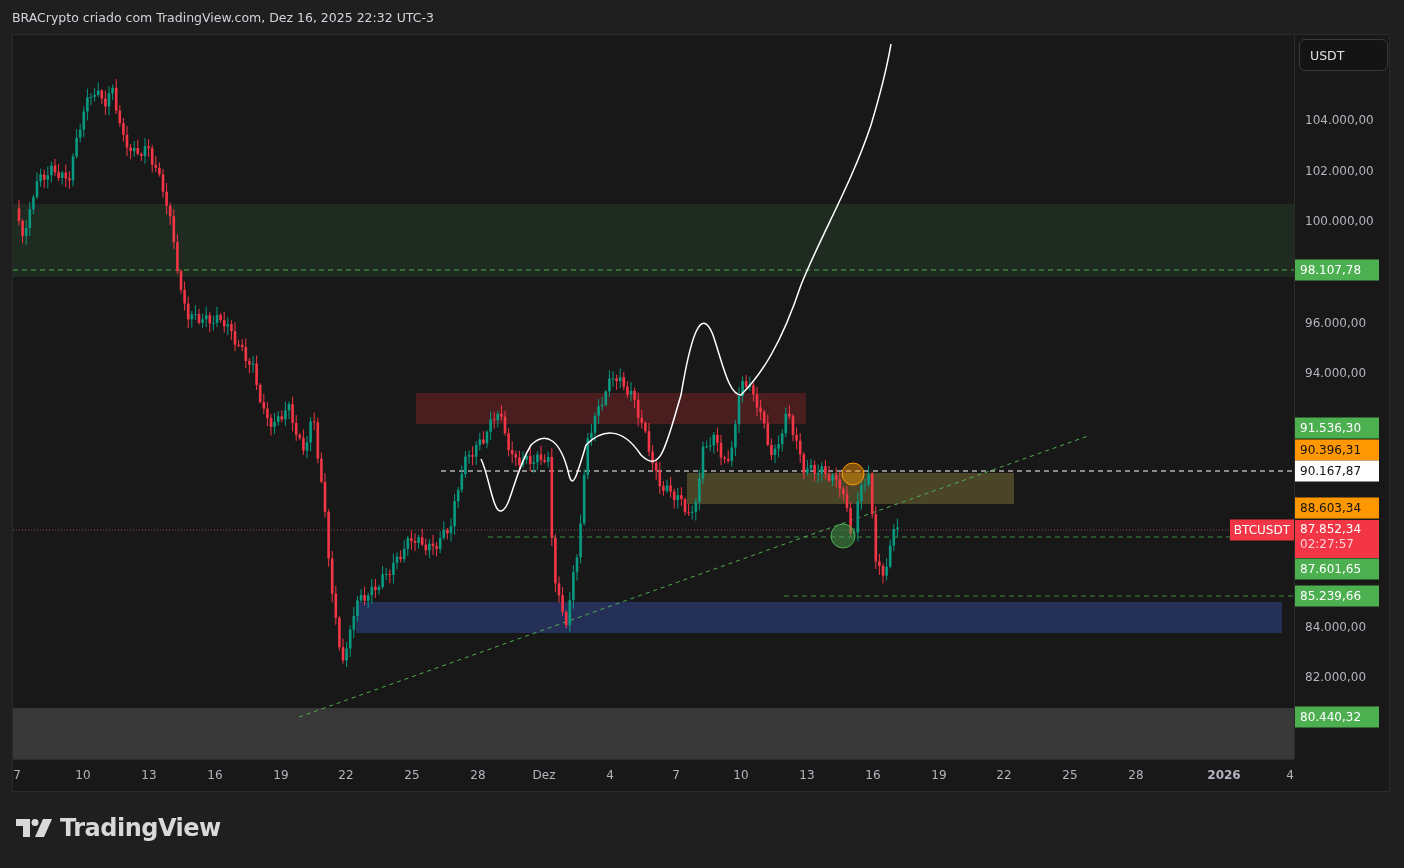  I want to click on price-axis-label: 82.000,00, so click(1336, 677).